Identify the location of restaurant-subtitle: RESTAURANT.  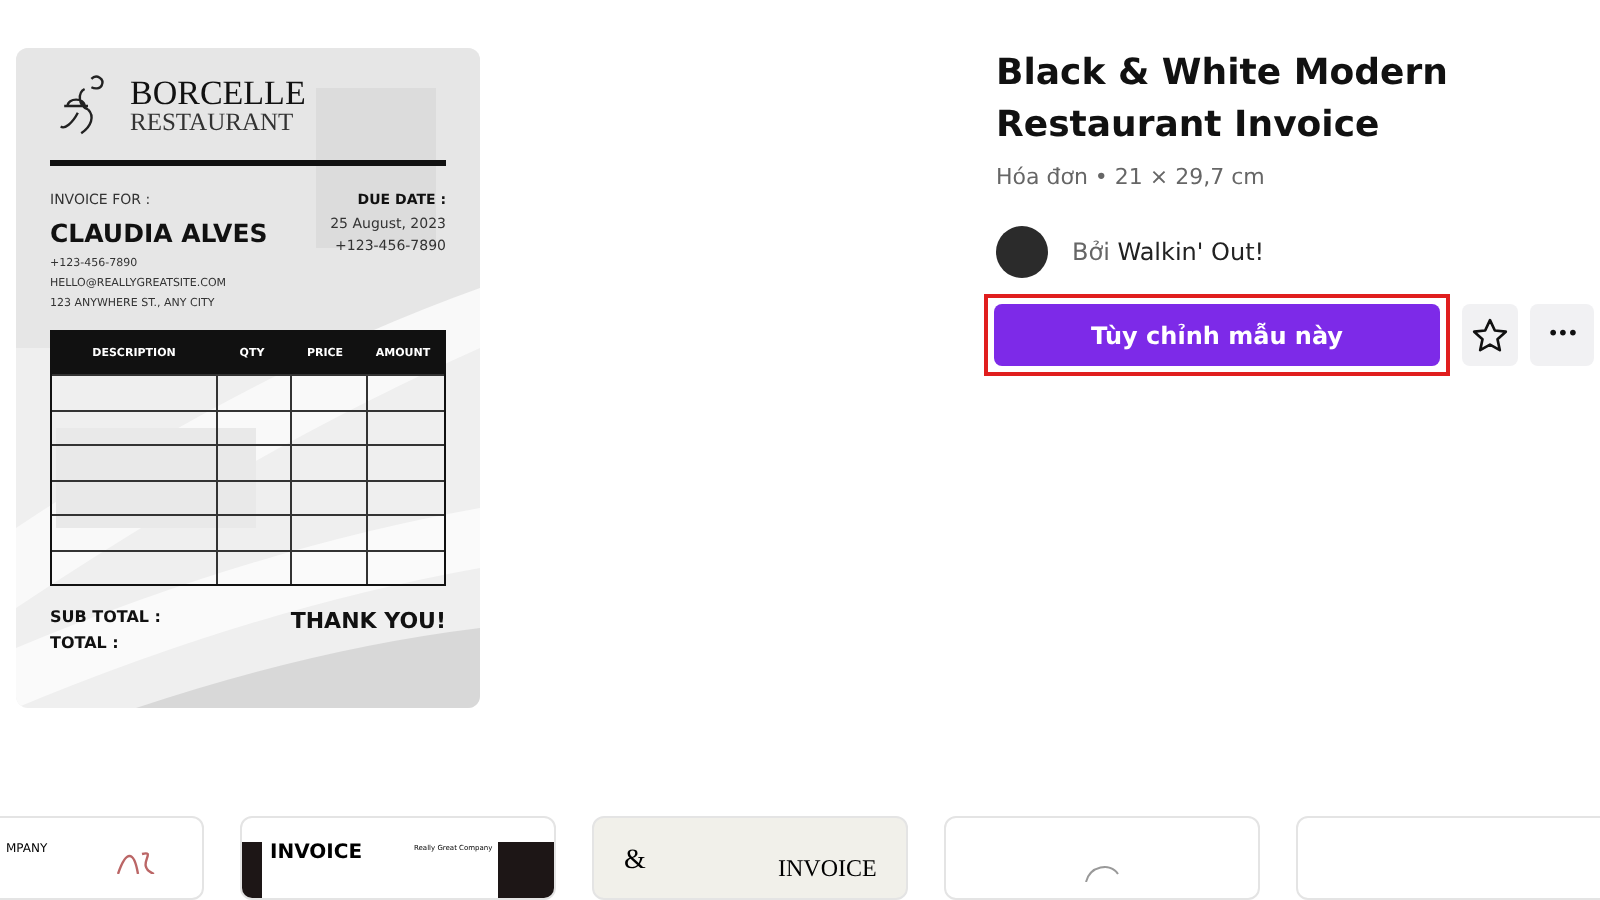
(213, 123).